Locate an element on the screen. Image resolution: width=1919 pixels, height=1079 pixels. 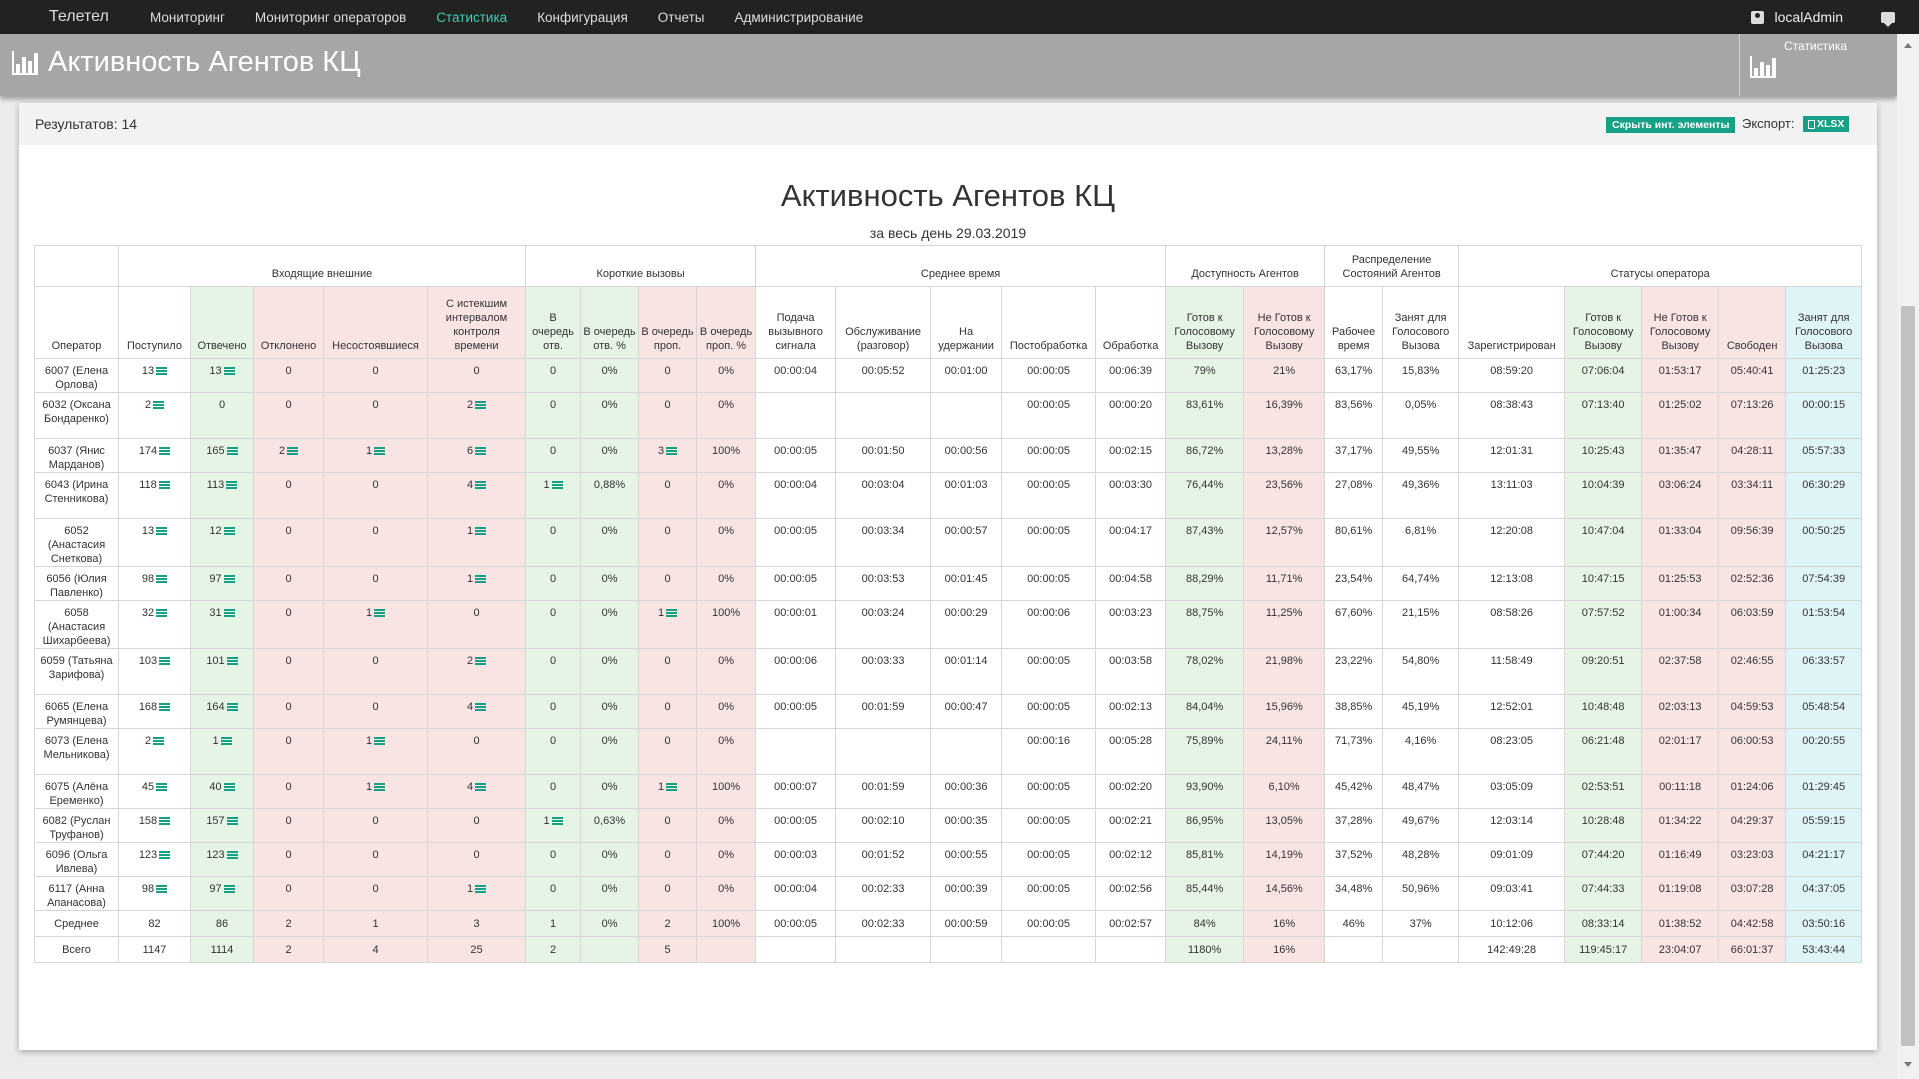
export-xlsx-button: XLSX is located at coordinates (1826, 124).